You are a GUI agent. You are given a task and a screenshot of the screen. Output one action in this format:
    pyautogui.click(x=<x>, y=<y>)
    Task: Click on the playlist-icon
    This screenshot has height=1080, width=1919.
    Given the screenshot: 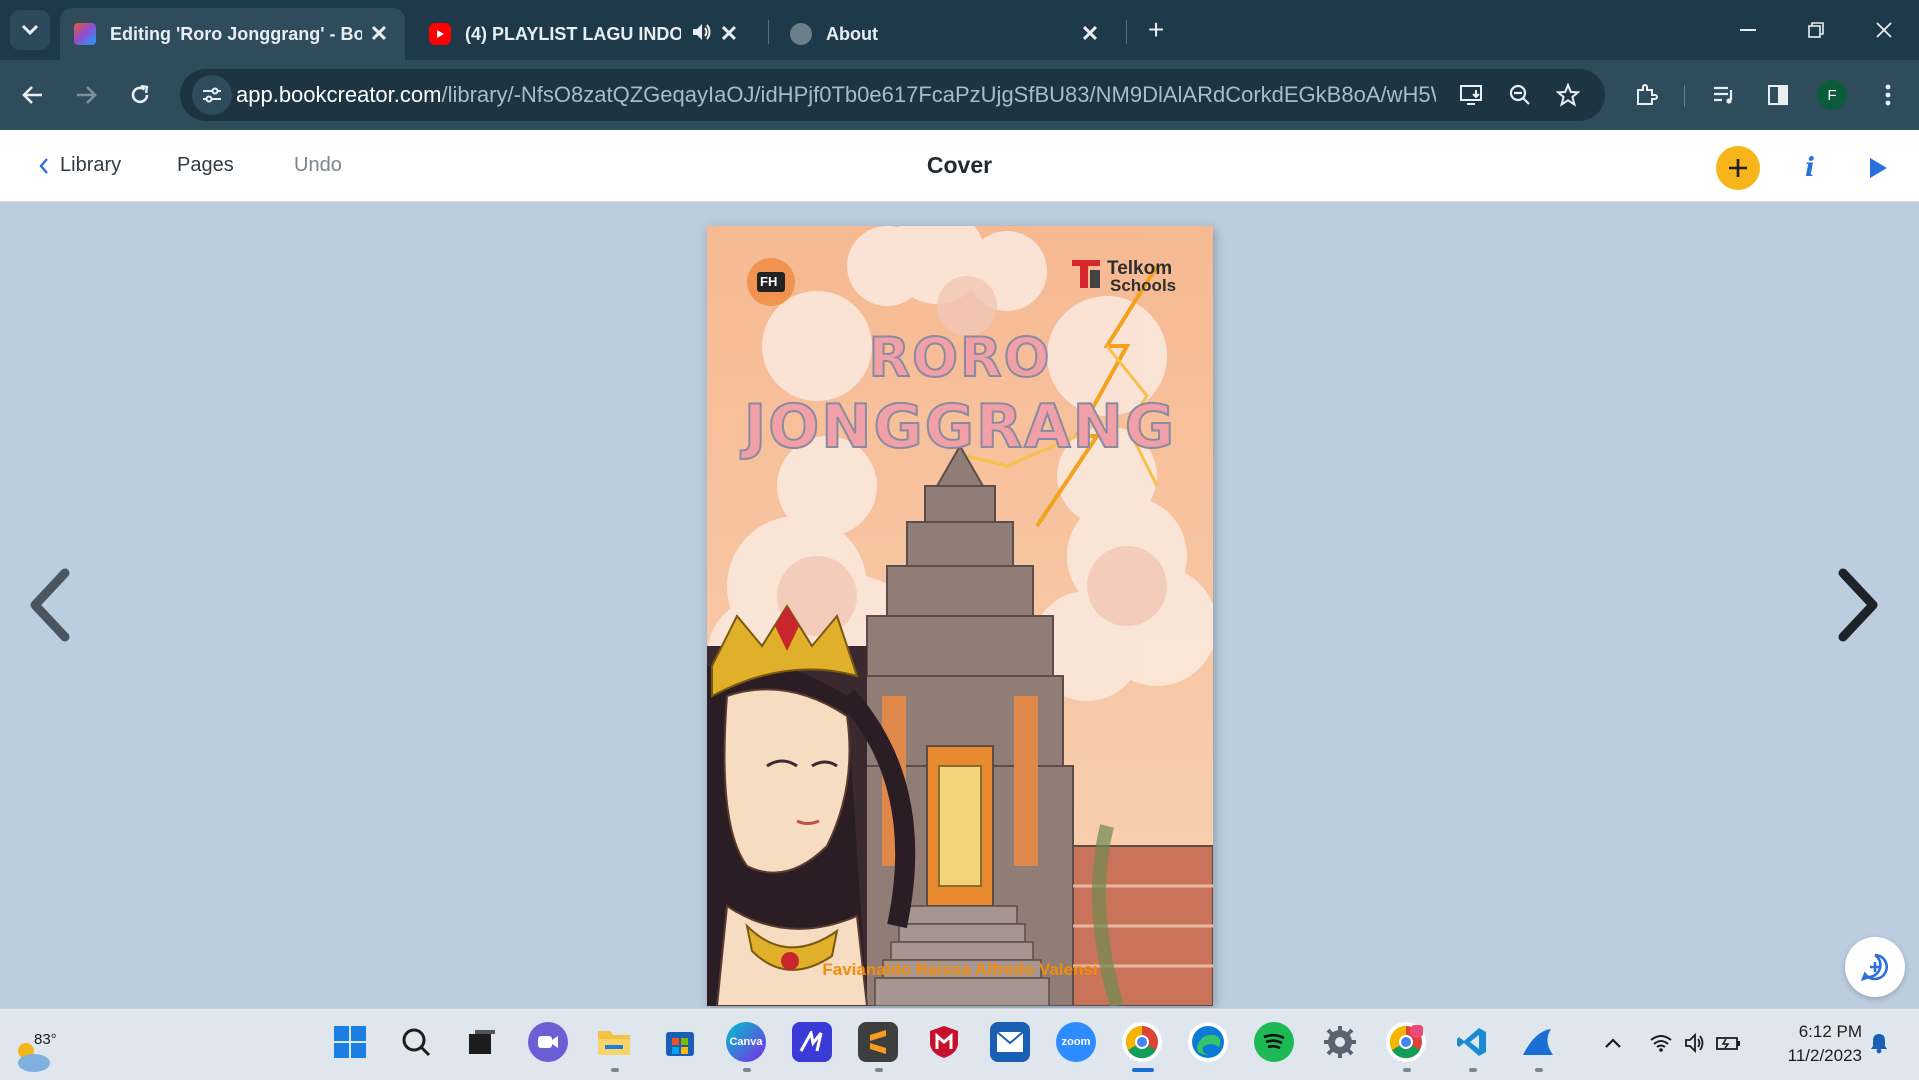 What is the action you would take?
    pyautogui.click(x=1723, y=95)
    